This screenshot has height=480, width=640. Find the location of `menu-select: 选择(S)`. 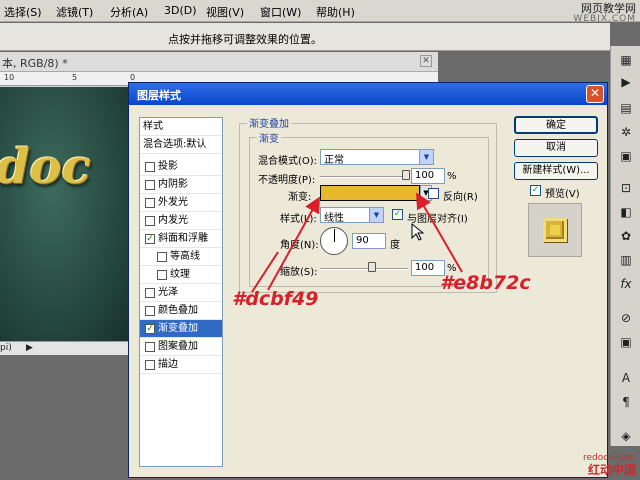

menu-select: 选择(S) is located at coordinates (23, 12).